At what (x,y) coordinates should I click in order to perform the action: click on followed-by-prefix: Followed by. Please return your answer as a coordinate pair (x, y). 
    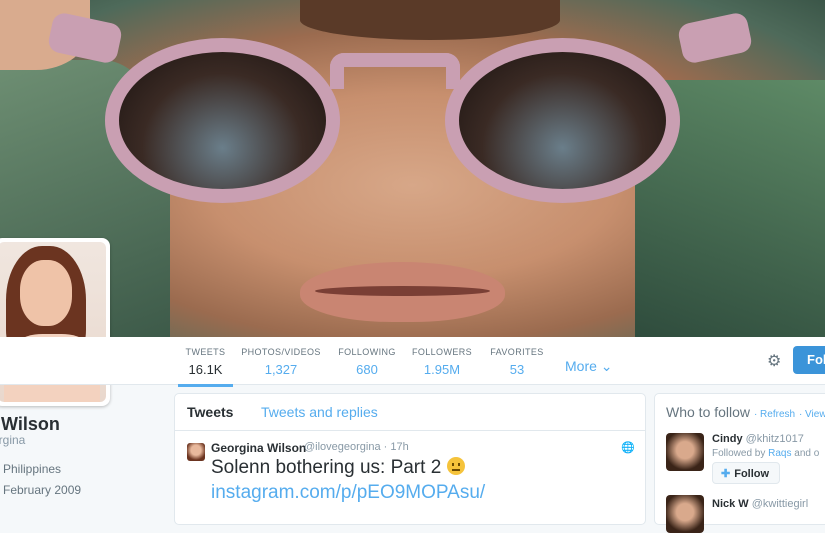
    Looking at the image, I should click on (739, 453).